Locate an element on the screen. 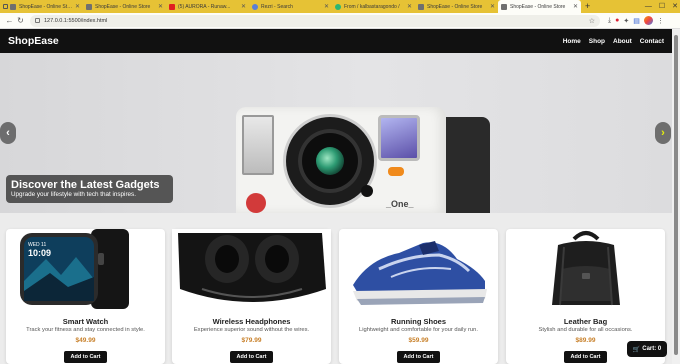 The image size is (680, 364). product-price: $59.99 is located at coordinates (418, 340).